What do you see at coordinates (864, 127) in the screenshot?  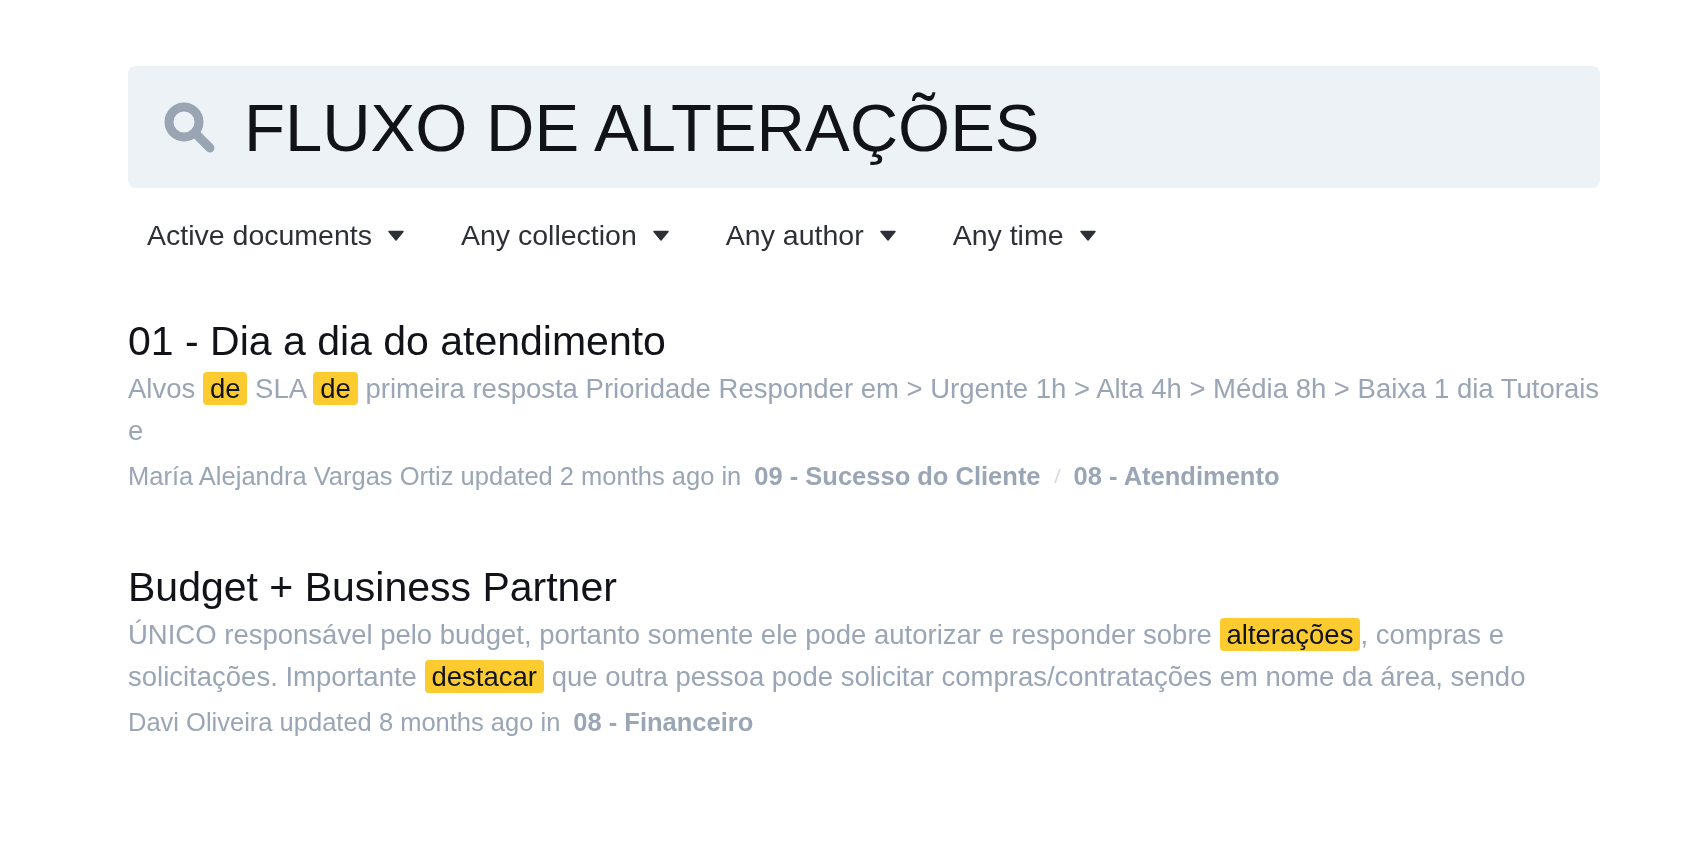 I see `search-field: FLUXO DE ALTERAÇÕES` at bounding box center [864, 127].